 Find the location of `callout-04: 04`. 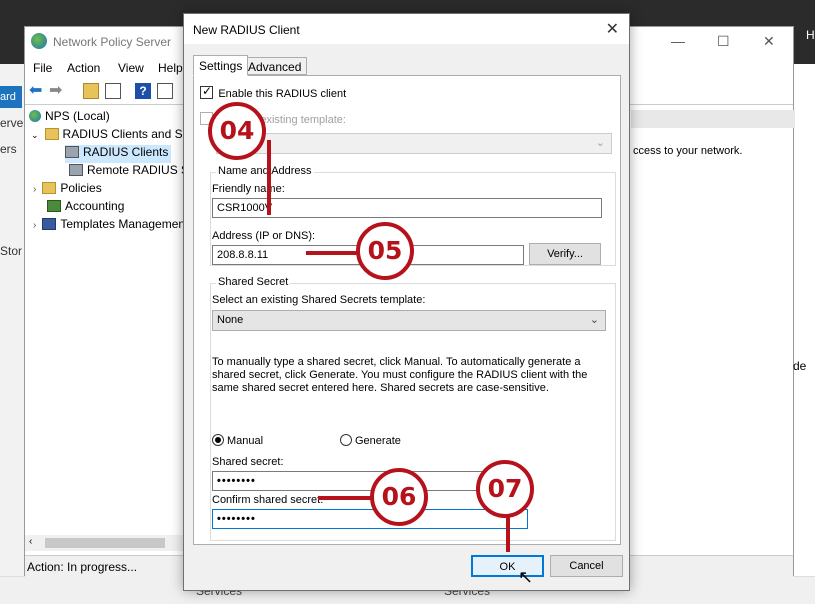

callout-04: 04 is located at coordinates (237, 131).